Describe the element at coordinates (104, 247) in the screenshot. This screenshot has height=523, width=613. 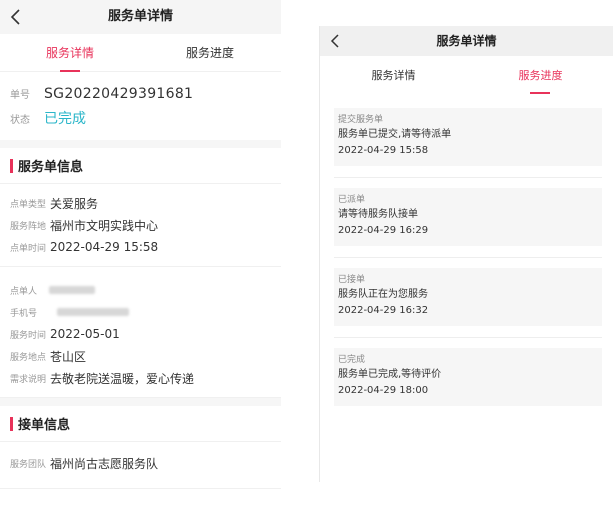
I see `info-value: 2022-04-29 15:58` at that location.